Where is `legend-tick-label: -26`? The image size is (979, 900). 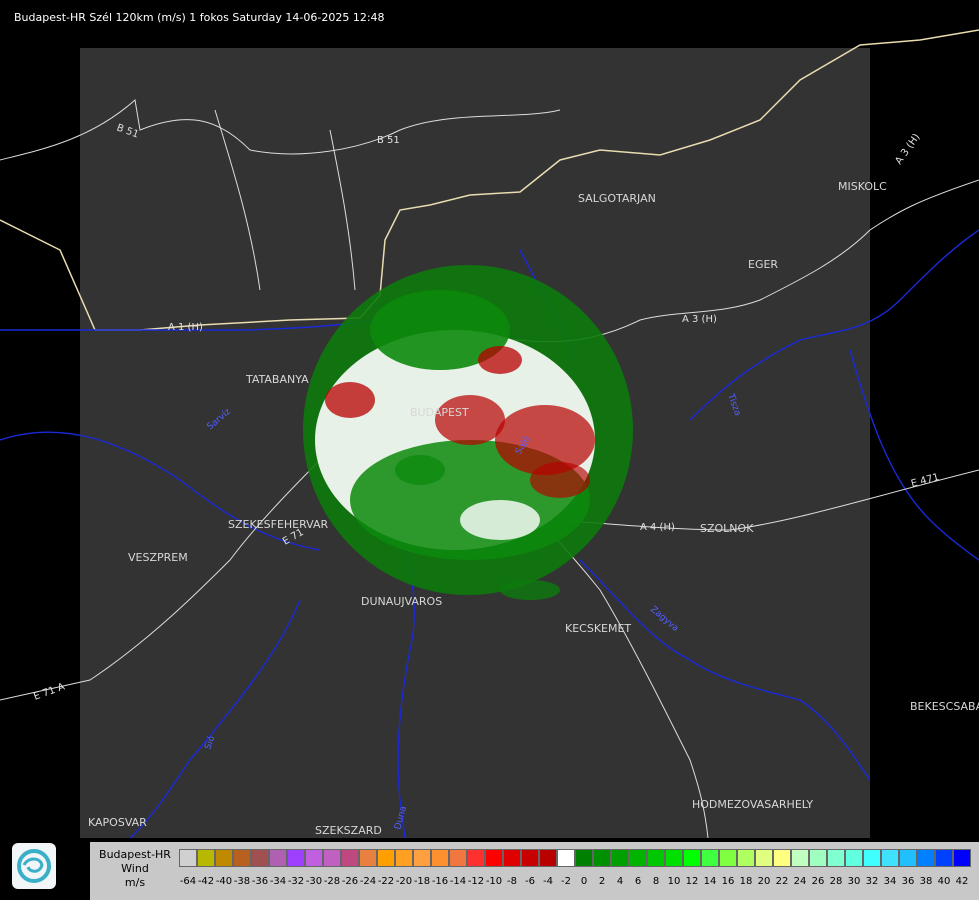
legend-tick-label: -26 is located at coordinates (350, 881).